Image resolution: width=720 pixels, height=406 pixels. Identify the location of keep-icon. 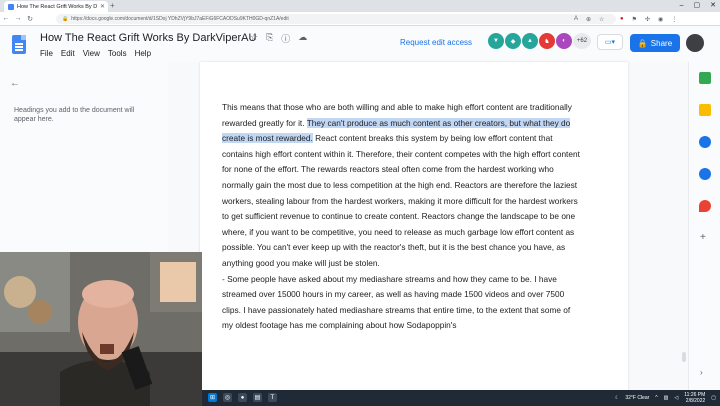
(705, 110).